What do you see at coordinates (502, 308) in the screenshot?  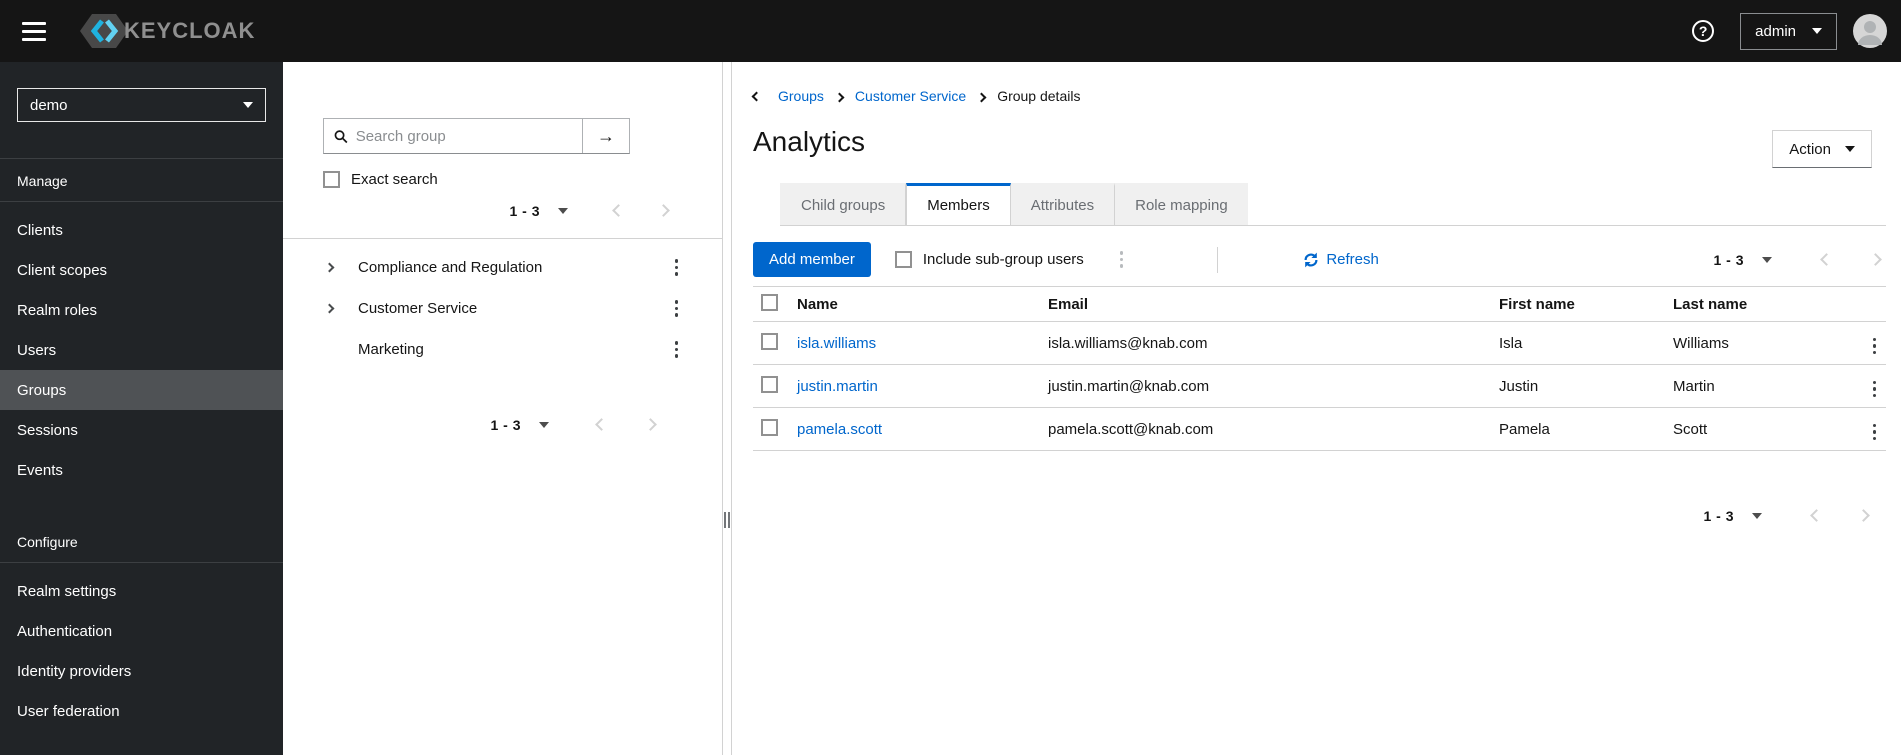 I see `tree-row-customer-service: Customer Service` at bounding box center [502, 308].